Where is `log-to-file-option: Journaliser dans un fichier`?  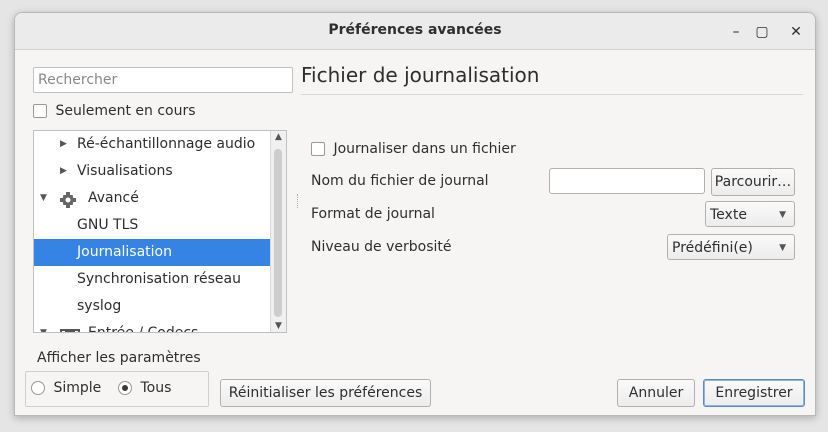 log-to-file-option: Journaliser dans un fichier is located at coordinates (413, 149).